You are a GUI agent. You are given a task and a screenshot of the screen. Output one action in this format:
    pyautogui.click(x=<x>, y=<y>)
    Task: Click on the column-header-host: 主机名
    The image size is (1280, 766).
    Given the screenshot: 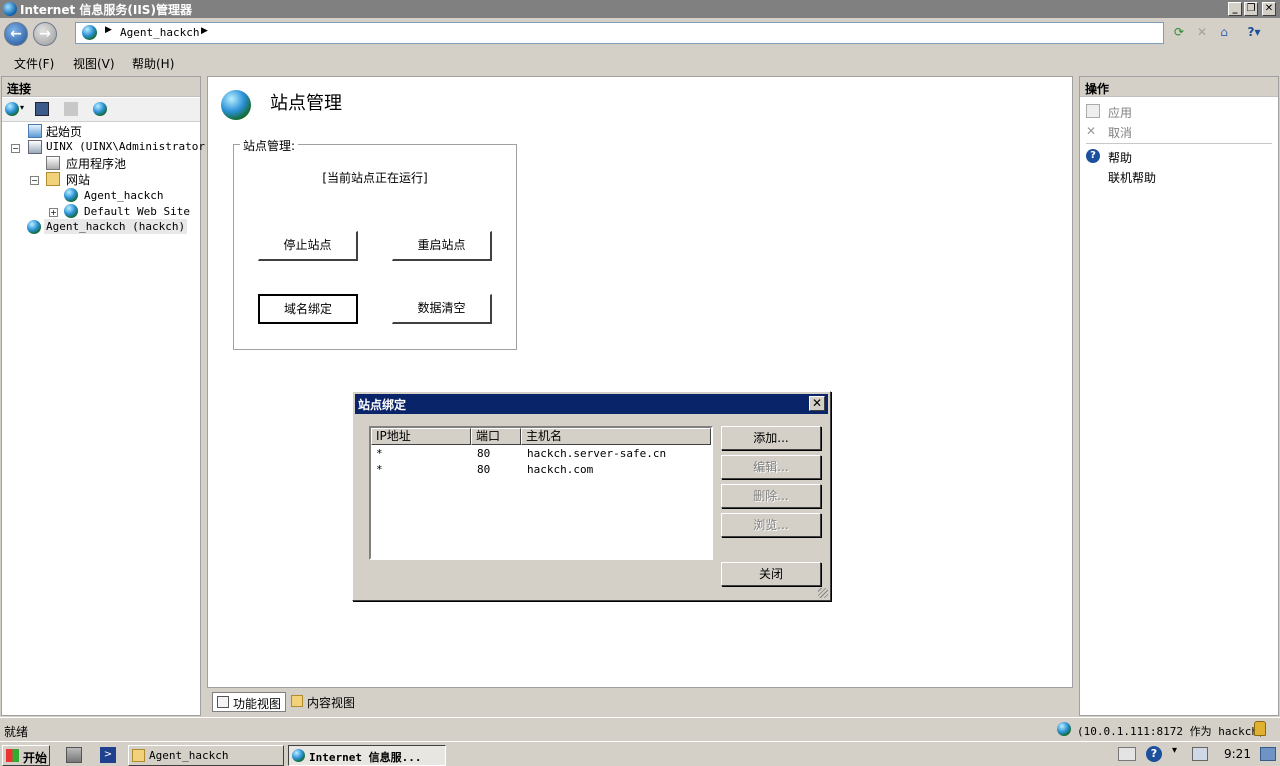 What is the action you would take?
    pyautogui.click(x=616, y=436)
    